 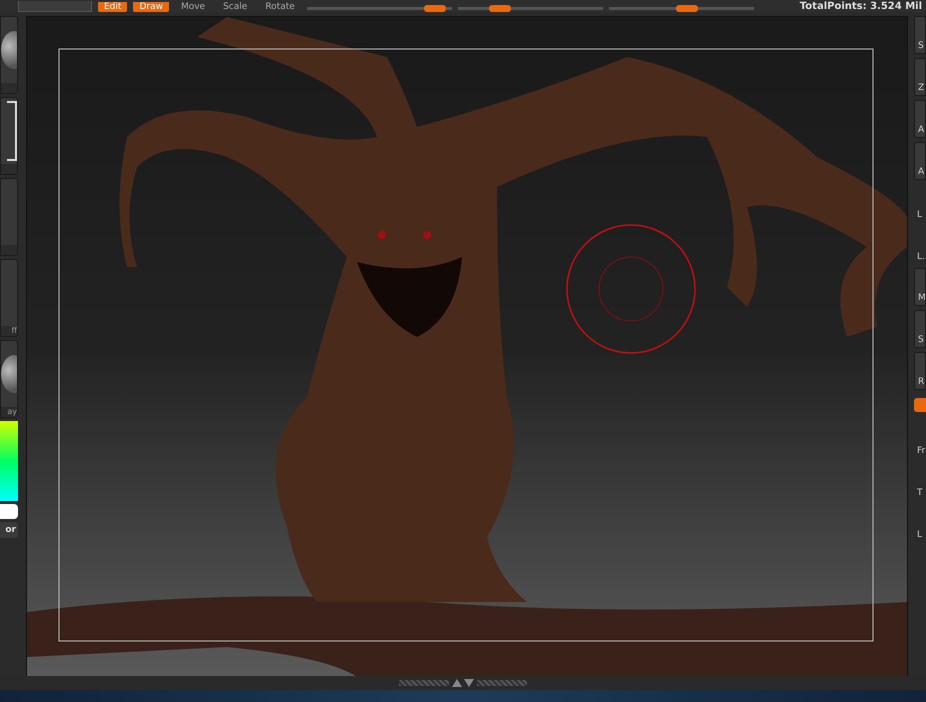 I want to click on color-picker, so click(x=9, y=461).